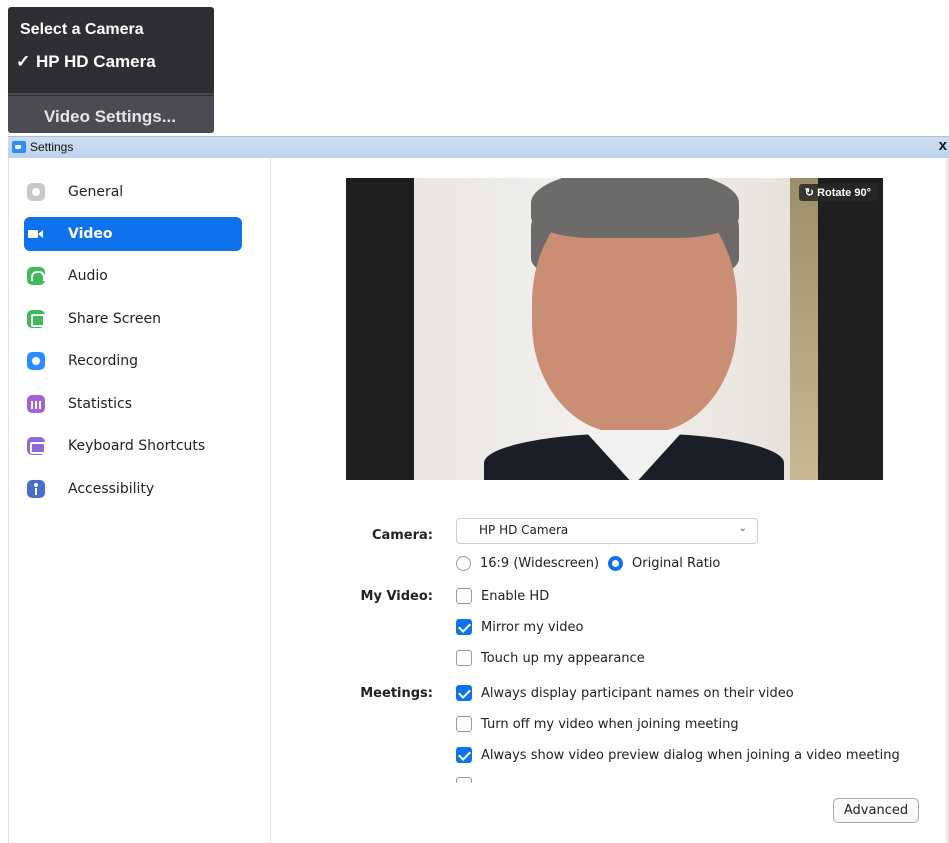  Describe the element at coordinates (844, 193) in the screenshot. I see `rotate-label: Rotate 90°` at that location.